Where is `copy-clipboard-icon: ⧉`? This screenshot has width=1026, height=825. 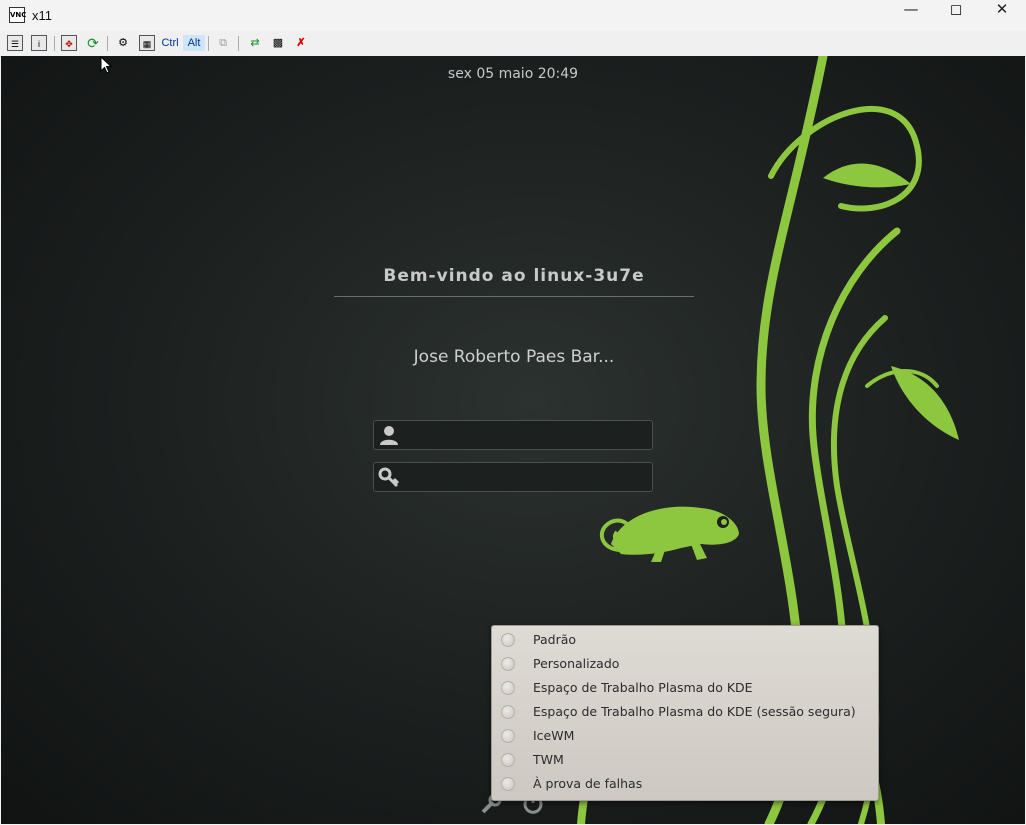 copy-clipboard-icon: ⧉ is located at coordinates (223, 43).